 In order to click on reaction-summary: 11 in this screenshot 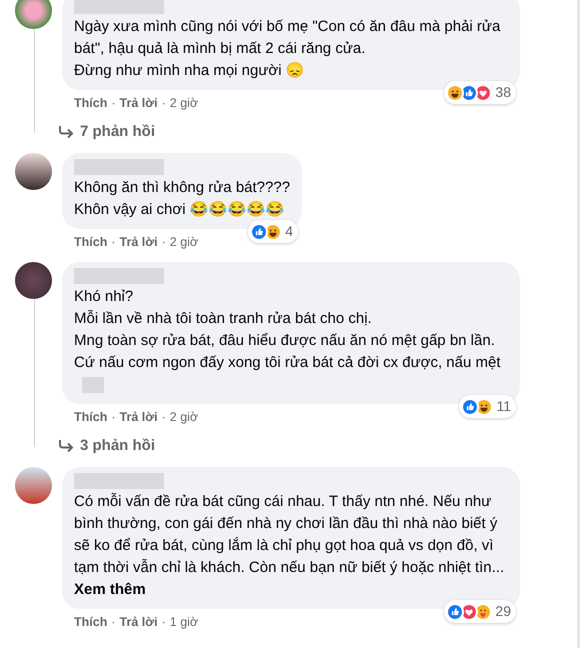, I will do `click(487, 406)`.